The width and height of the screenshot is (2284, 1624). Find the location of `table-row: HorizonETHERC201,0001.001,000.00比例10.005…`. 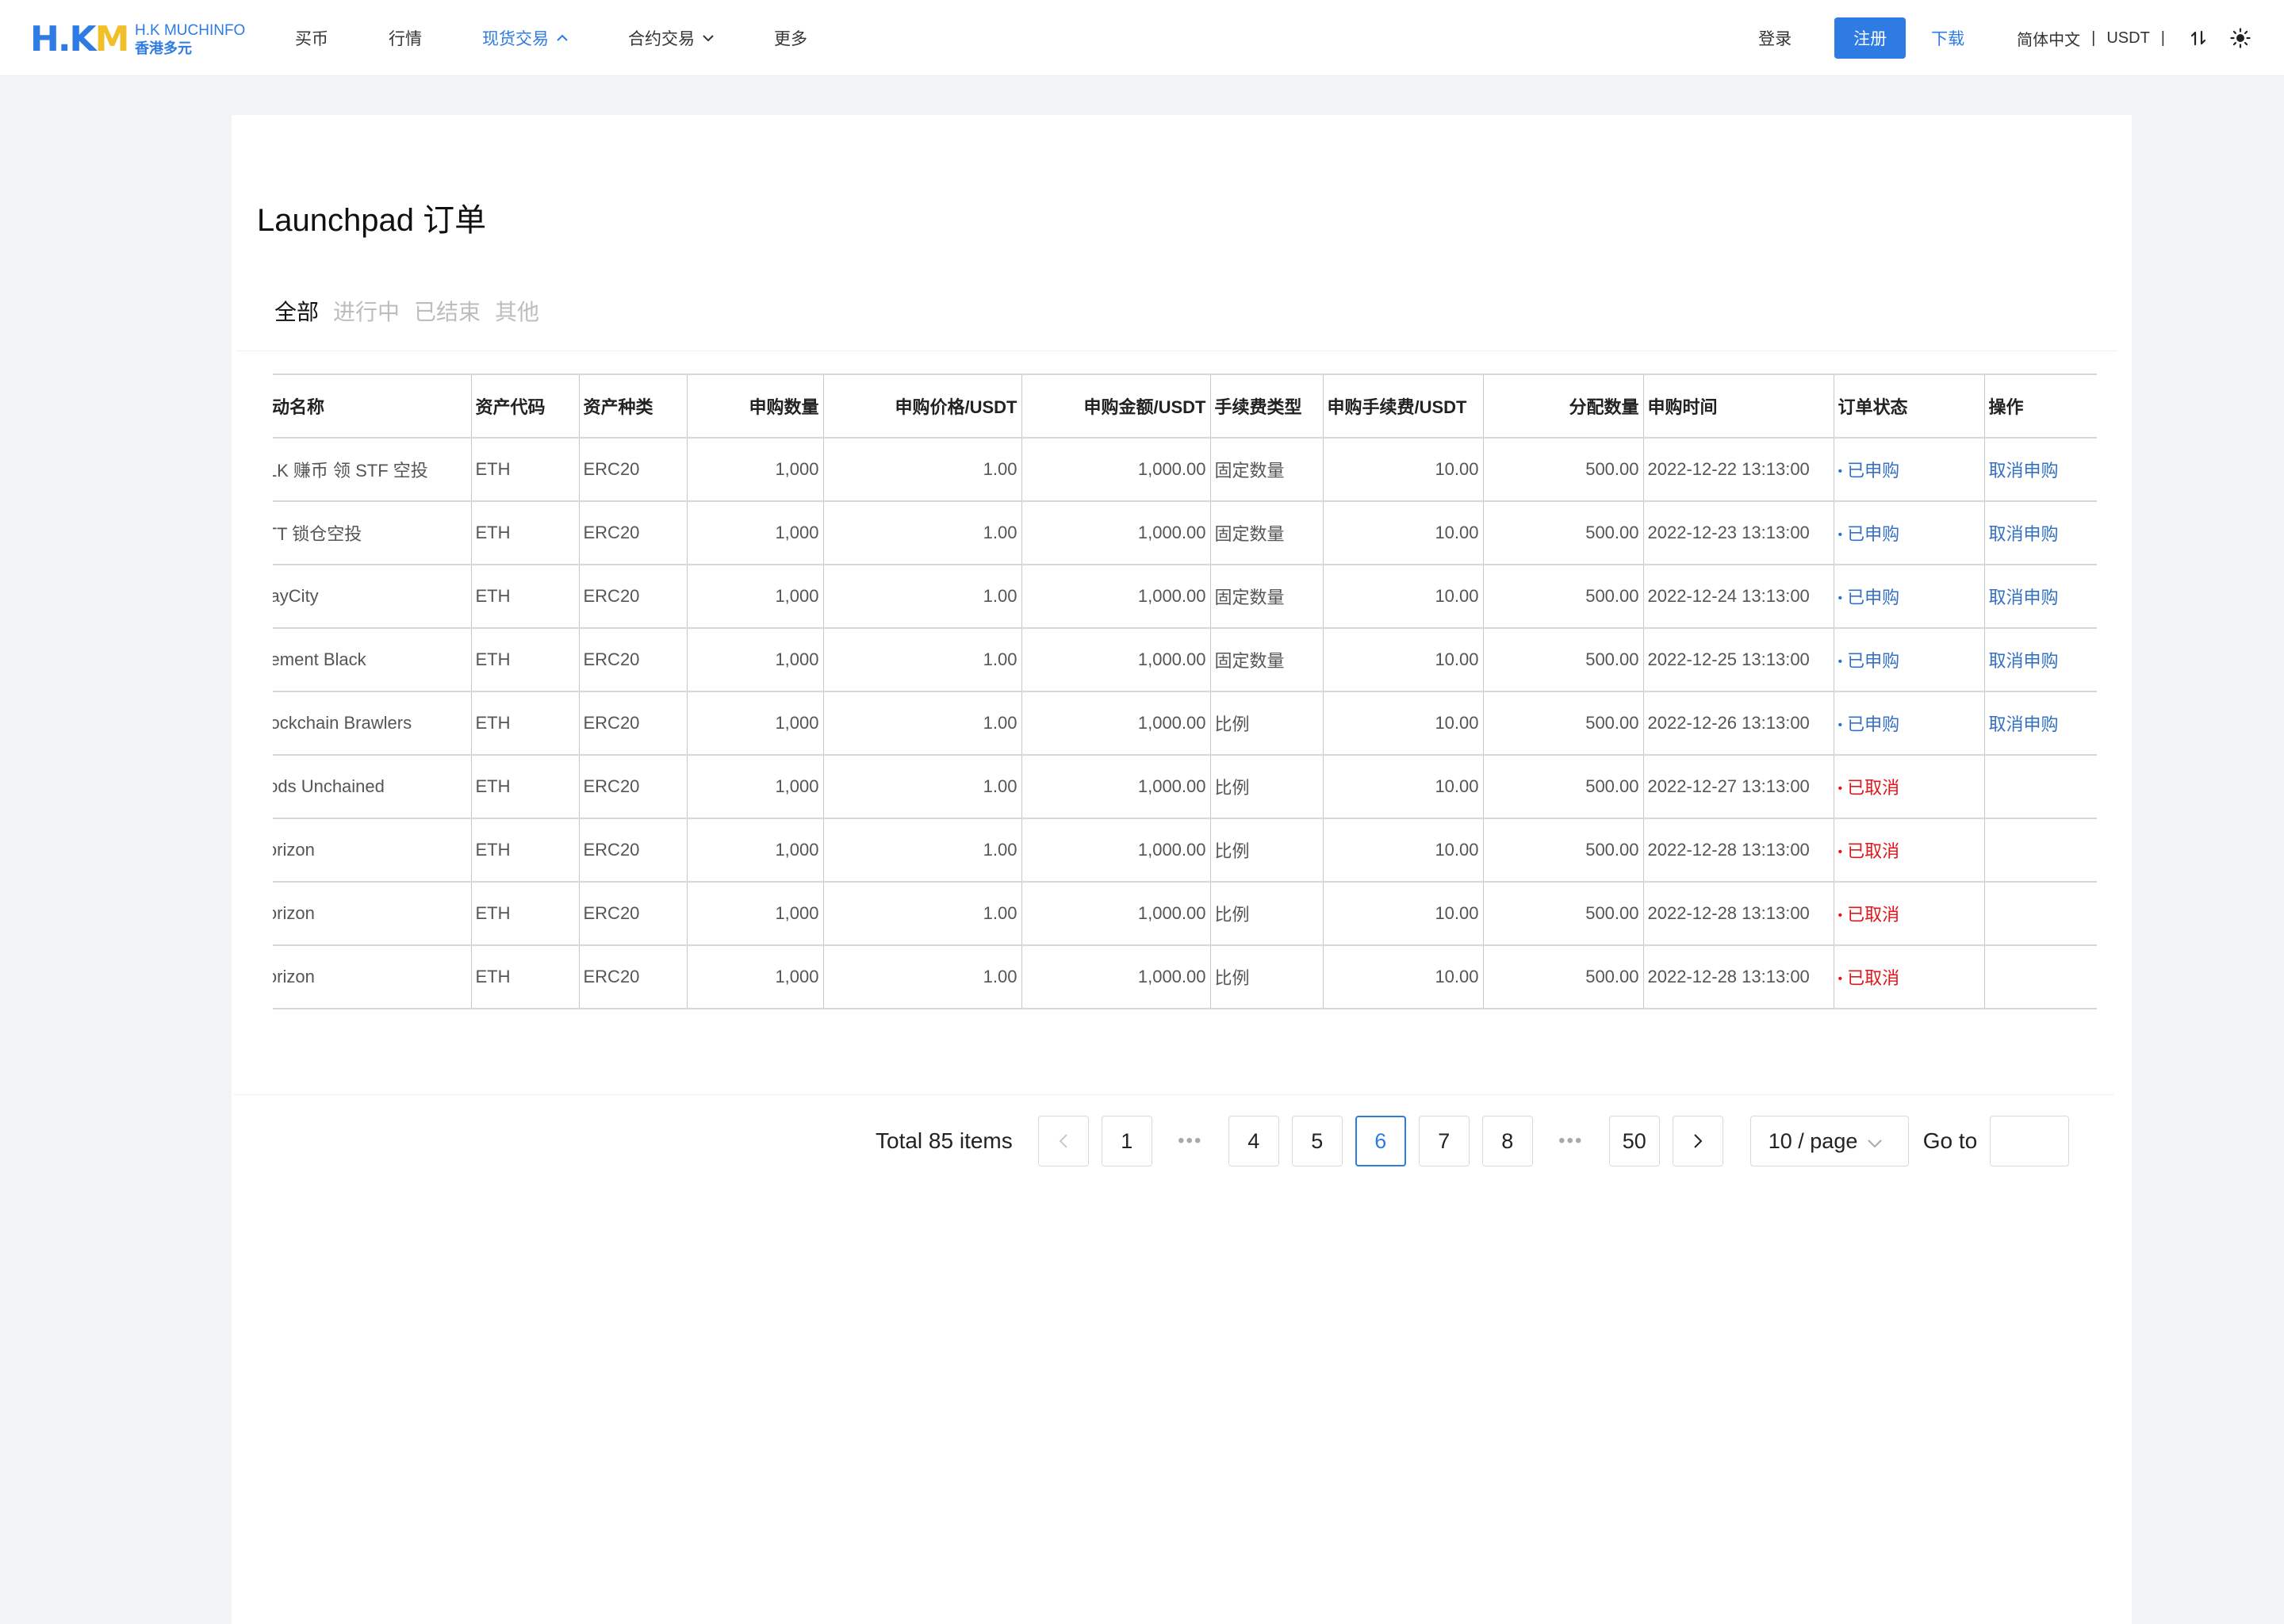

table-row: HorizonETHERC201,0001.001,000.00比例10.005… is located at coordinates (1185, 851).